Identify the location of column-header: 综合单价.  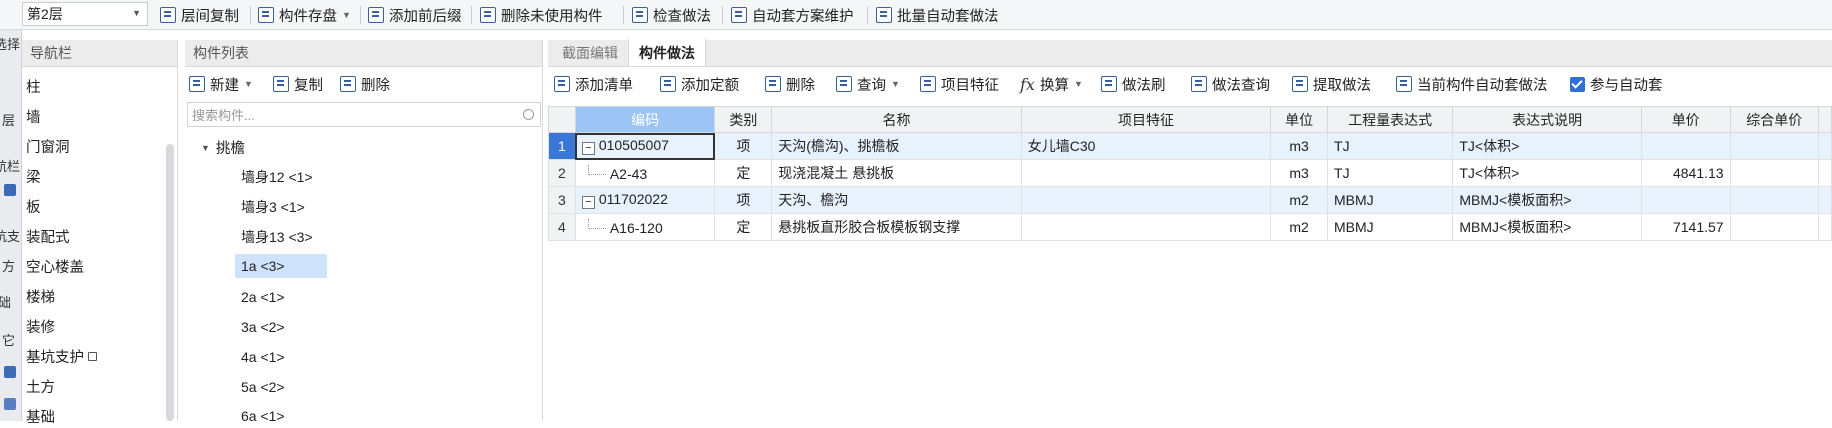
(1774, 119).